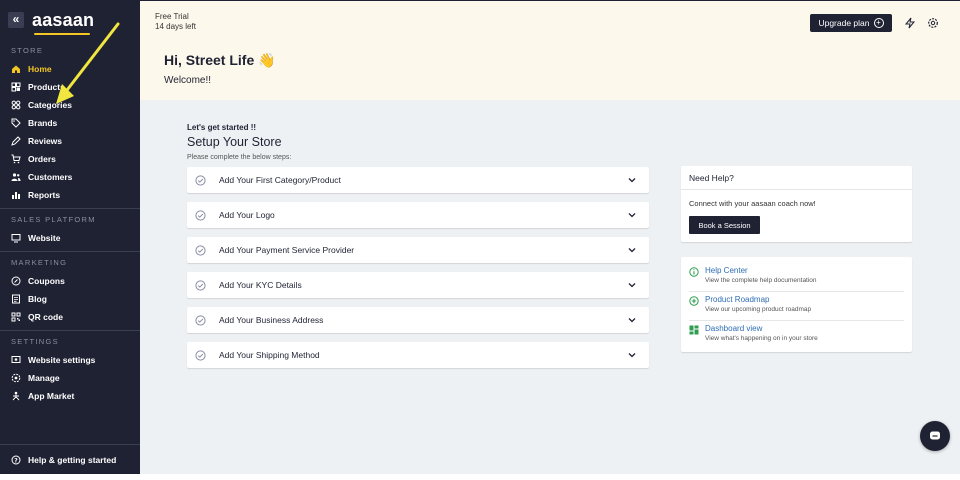  Describe the element at coordinates (234, 142) in the screenshot. I see `setup-title: Setup Your Store` at that location.